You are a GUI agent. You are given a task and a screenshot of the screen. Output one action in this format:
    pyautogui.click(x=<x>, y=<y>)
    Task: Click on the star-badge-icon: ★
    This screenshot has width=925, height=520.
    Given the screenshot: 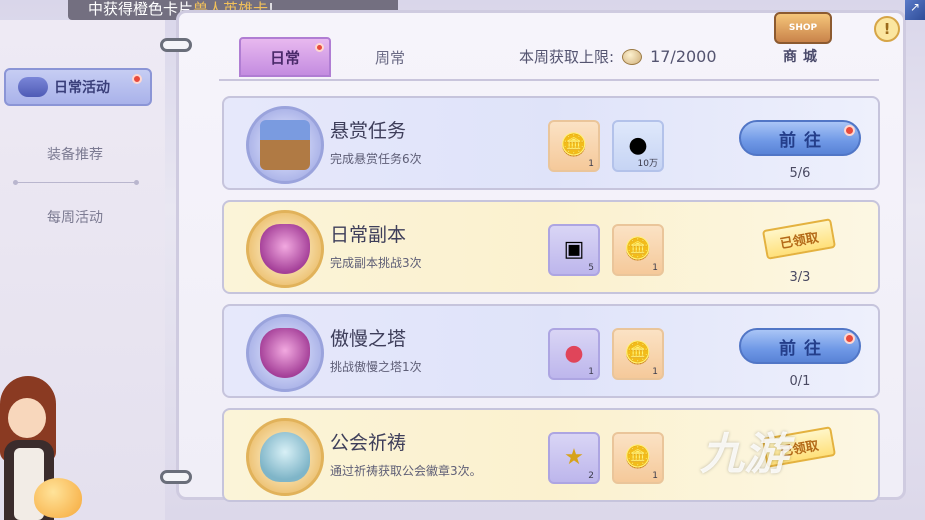 What is the action you would take?
    pyautogui.click(x=574, y=457)
    